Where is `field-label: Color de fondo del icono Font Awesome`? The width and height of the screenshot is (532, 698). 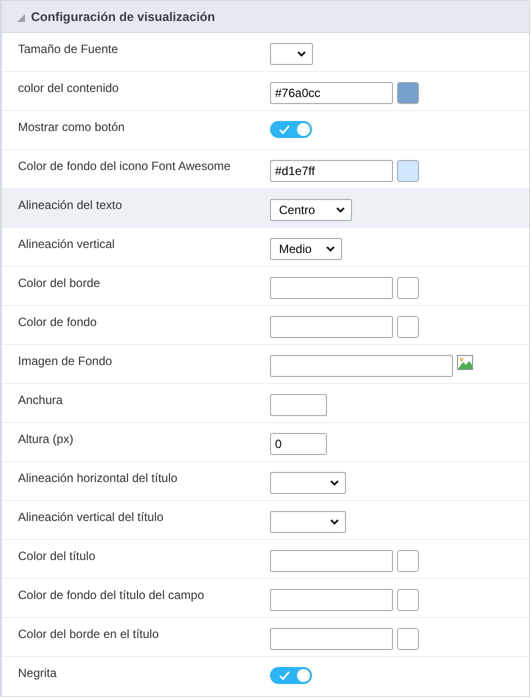
field-label: Color de fondo del icono Font Awesome is located at coordinates (124, 167).